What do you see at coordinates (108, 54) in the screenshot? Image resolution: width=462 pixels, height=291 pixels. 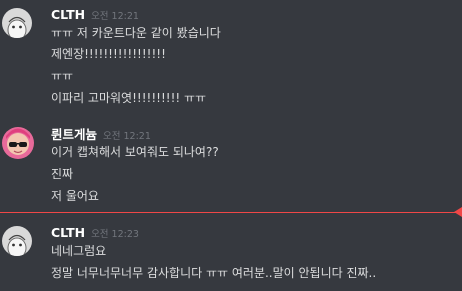 I see `message-text: 제엔장!!!!!!!!!!!!!!!!!` at bounding box center [108, 54].